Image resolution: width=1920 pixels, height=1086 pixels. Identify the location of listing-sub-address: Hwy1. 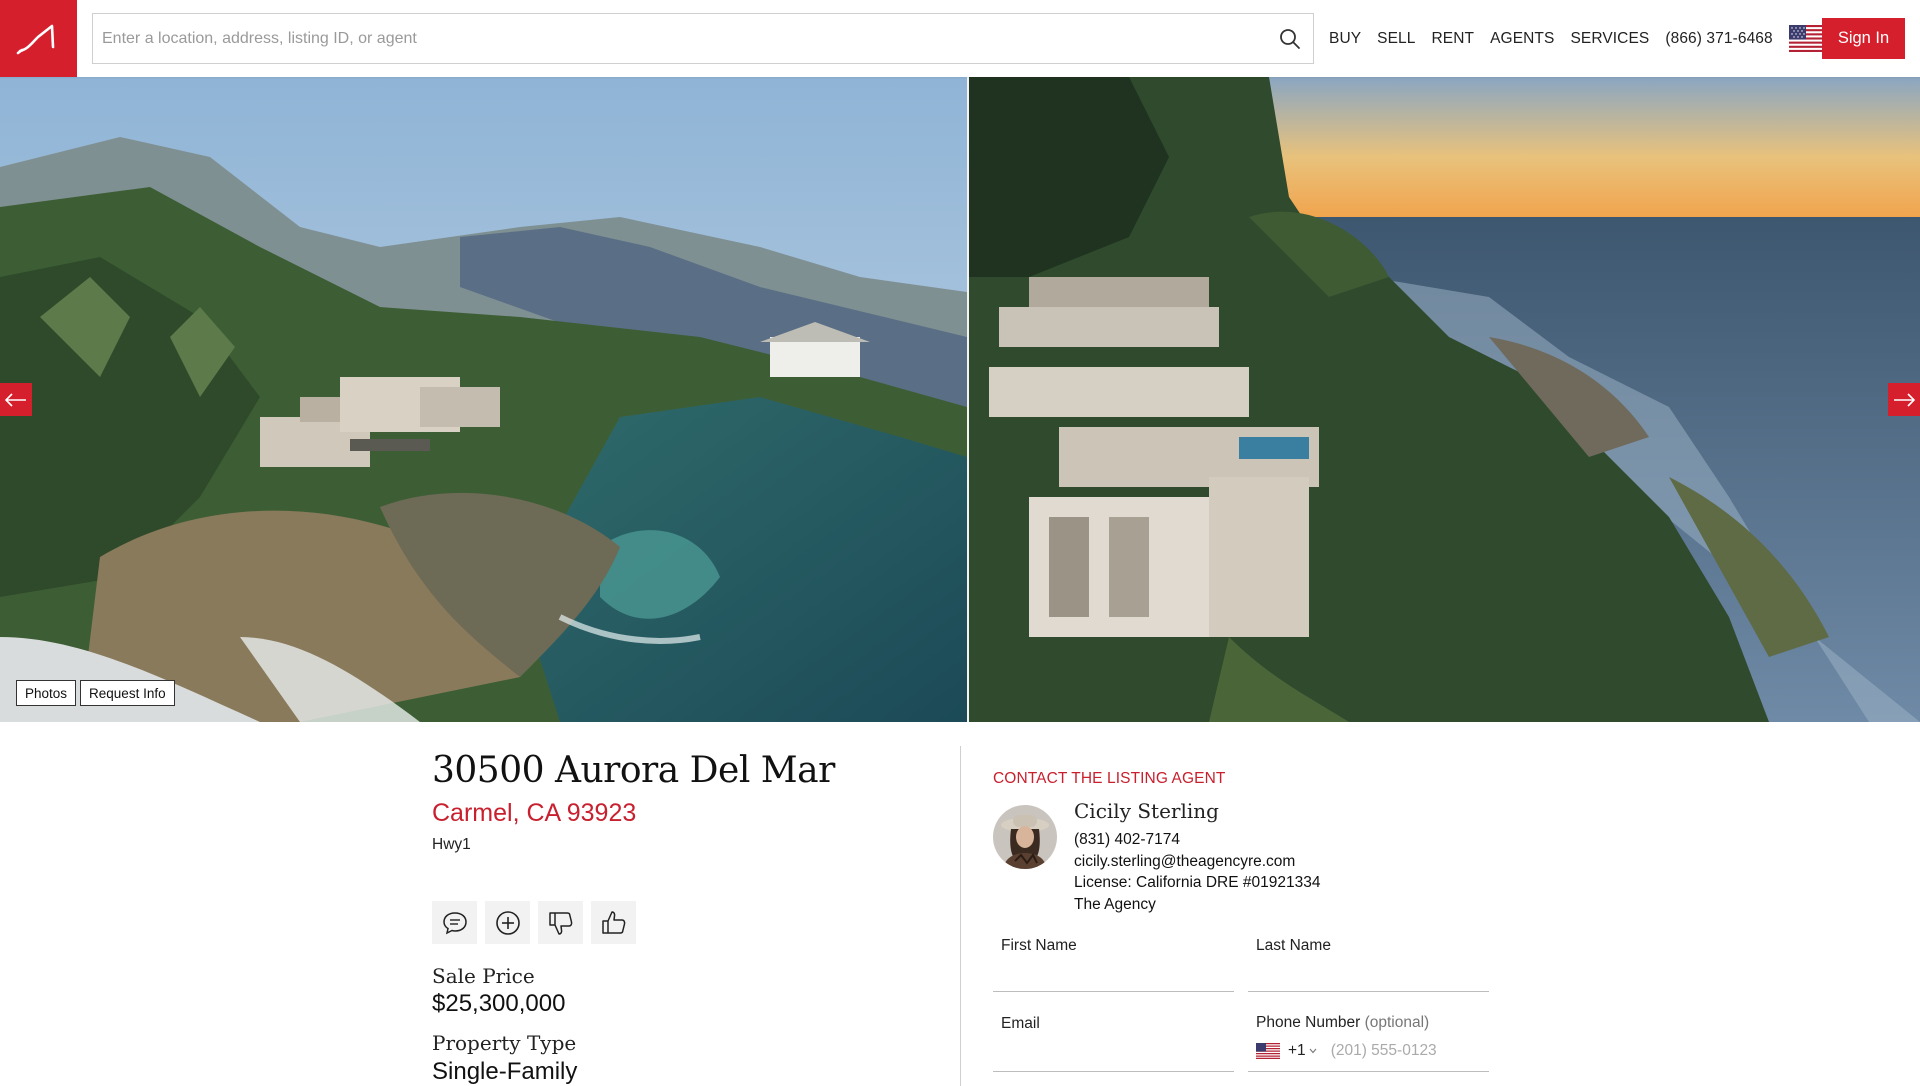
(451, 844).